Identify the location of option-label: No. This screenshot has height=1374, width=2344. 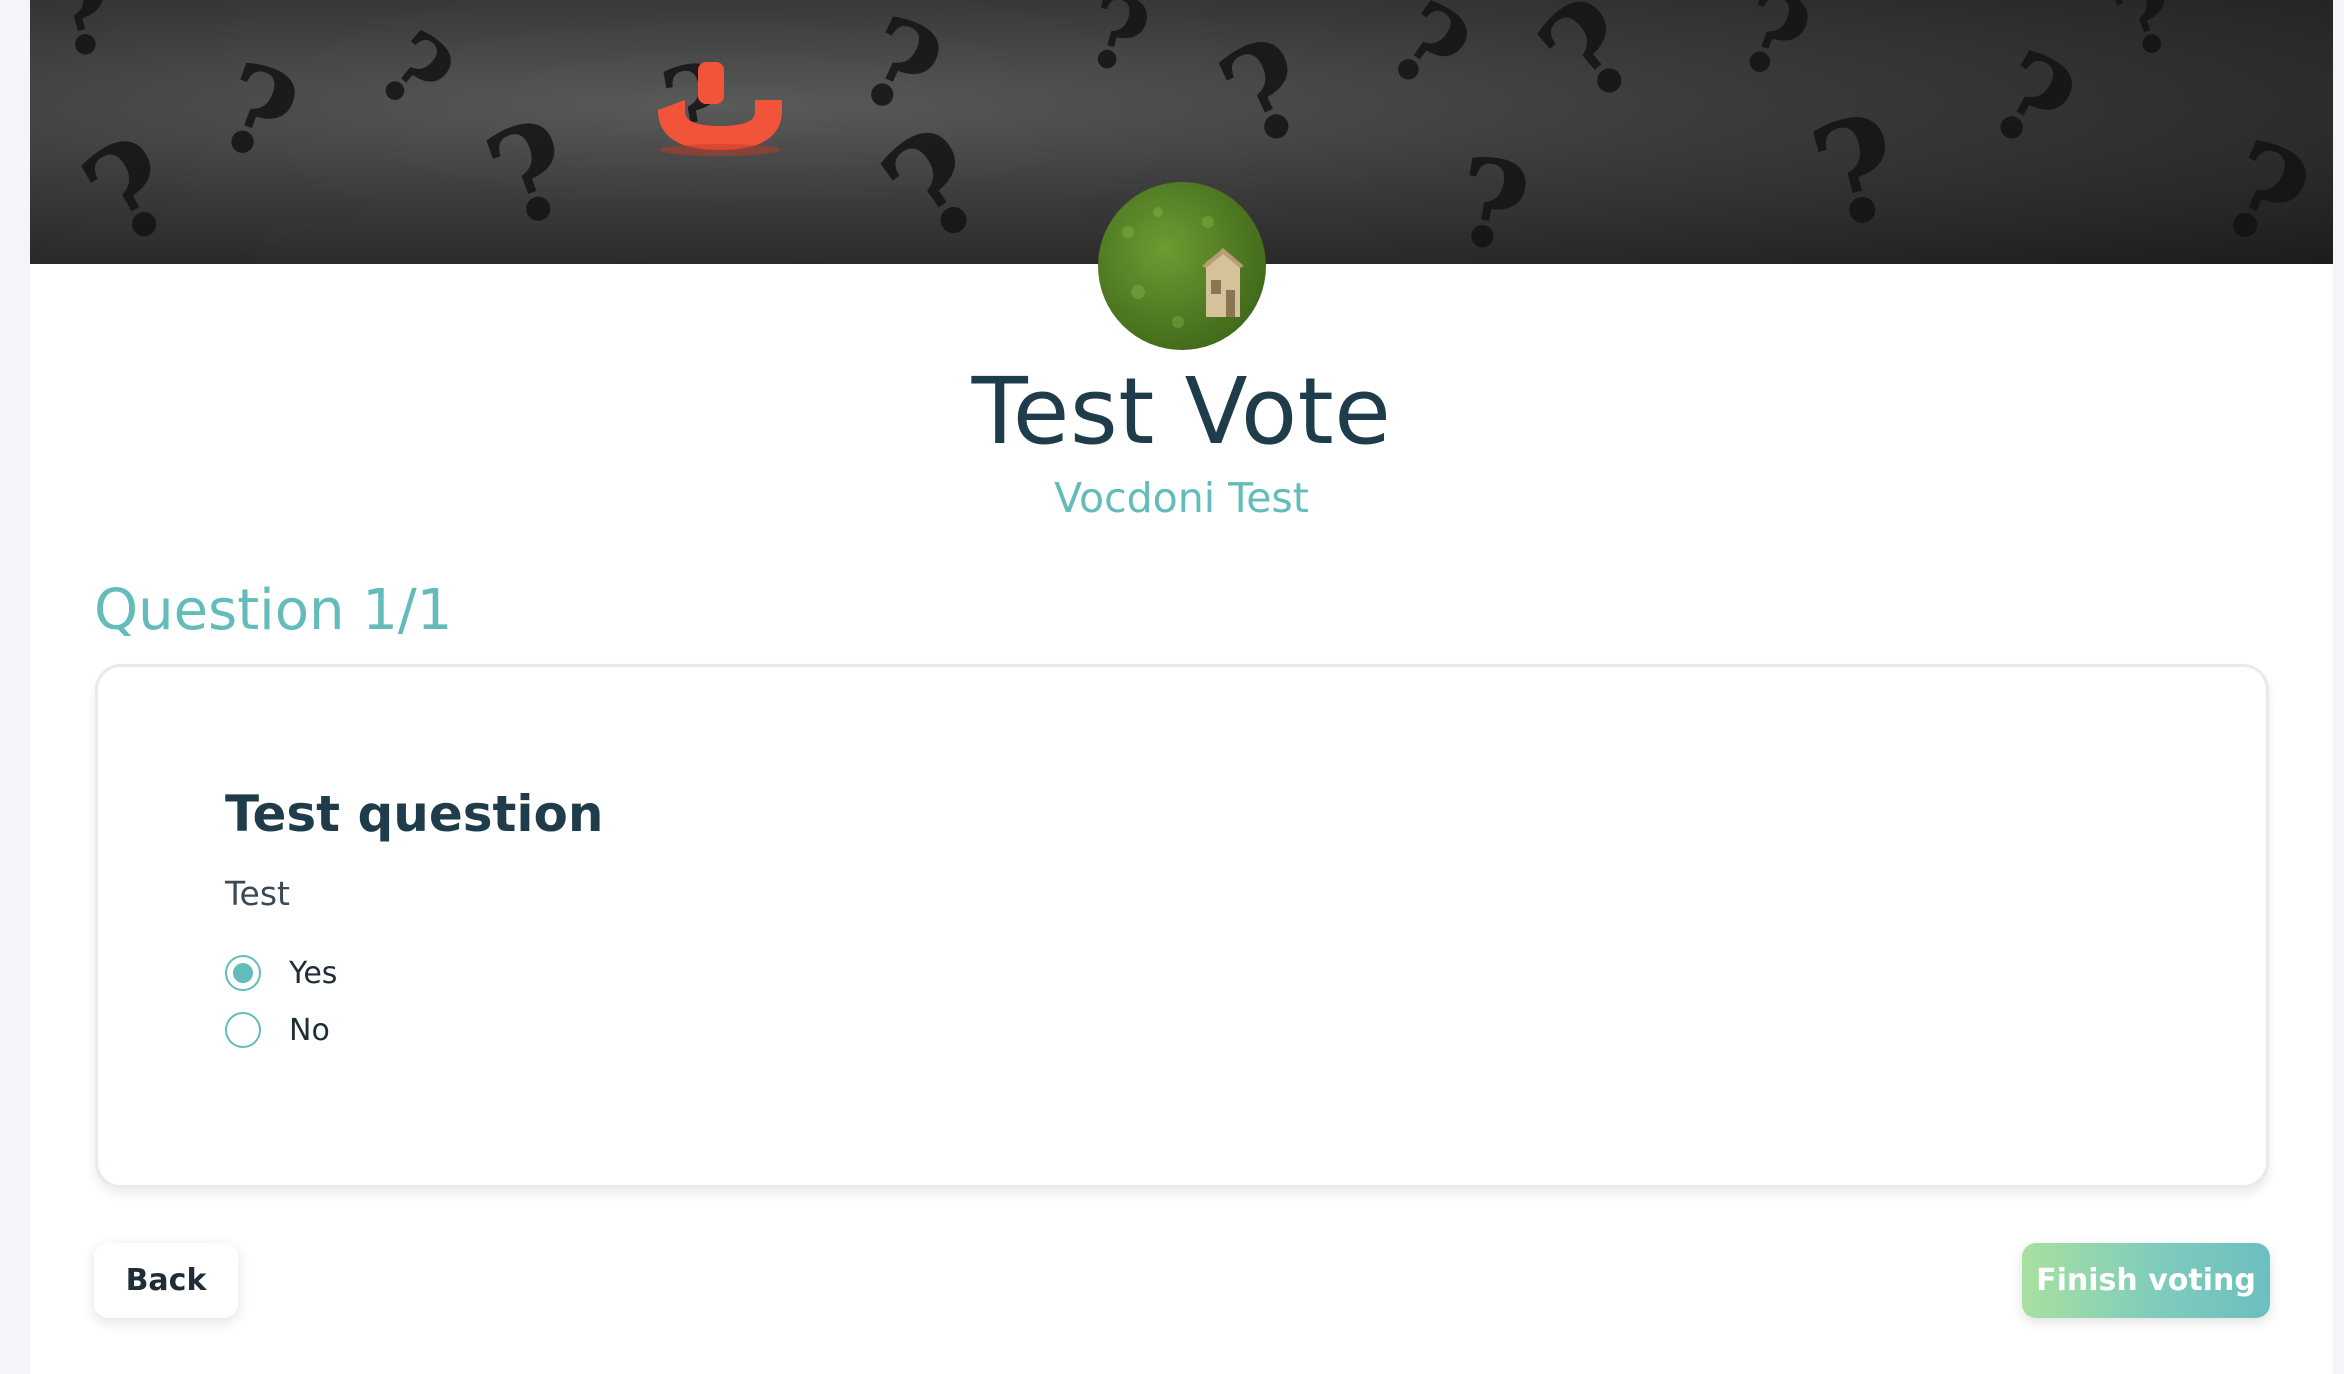
(309, 1030).